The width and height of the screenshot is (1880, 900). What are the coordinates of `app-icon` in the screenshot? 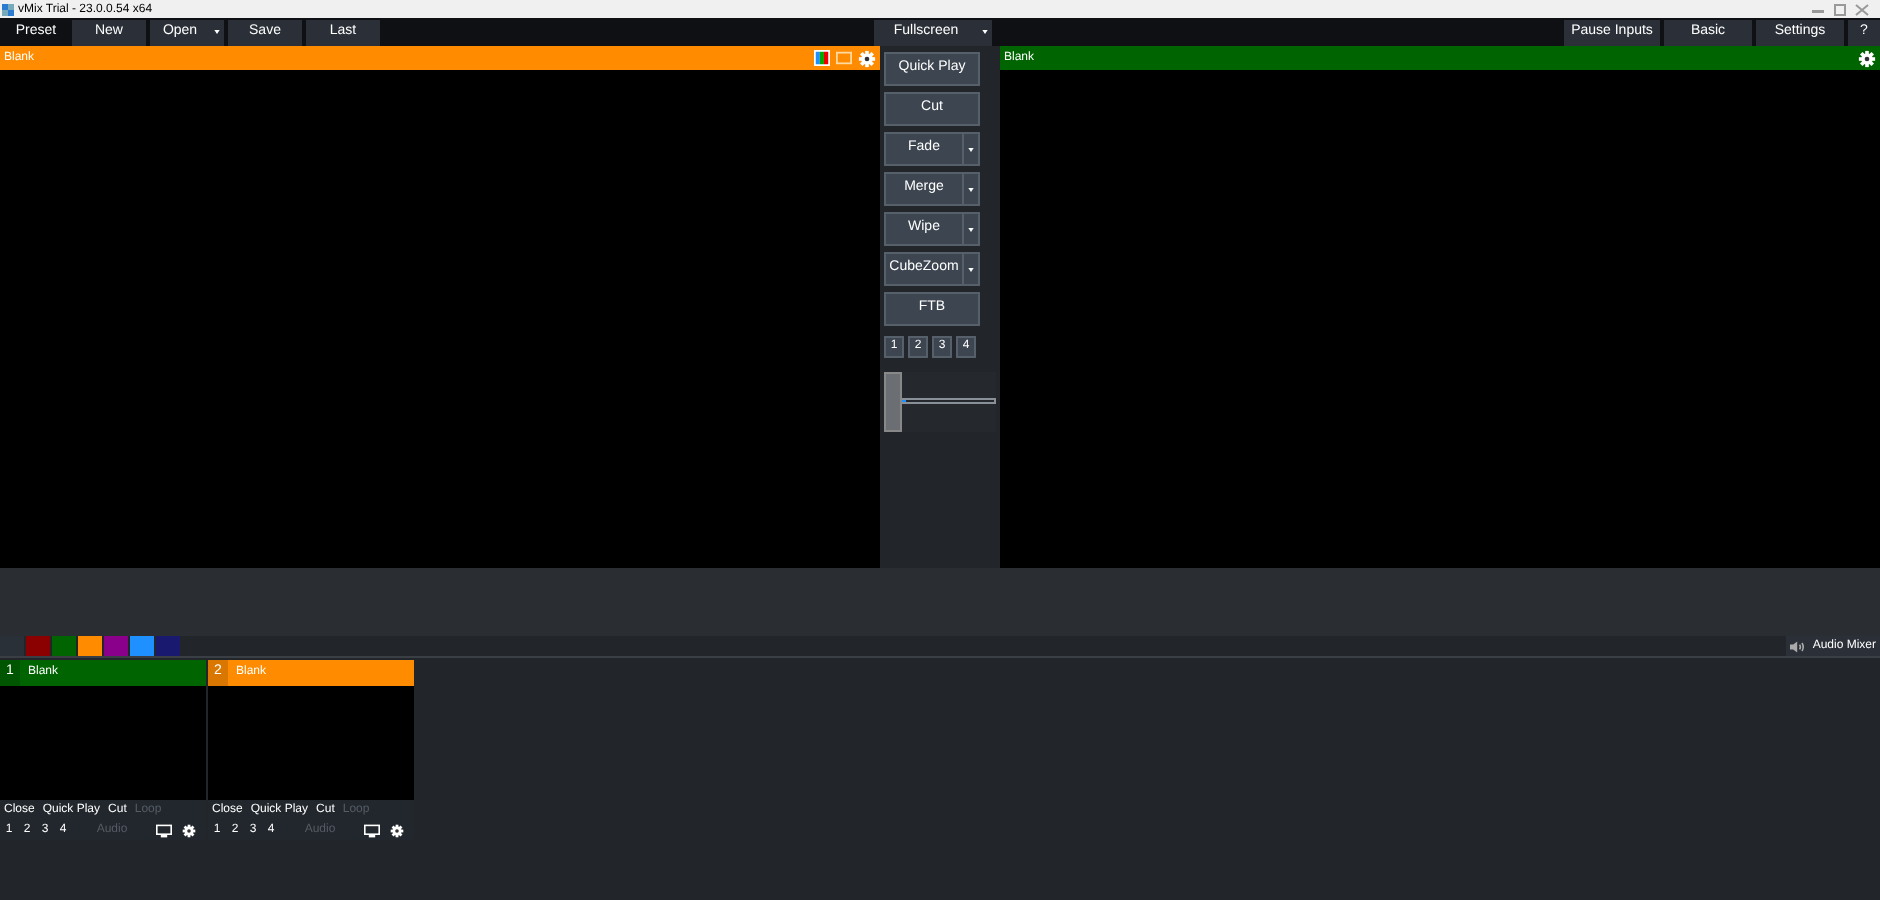 It's located at (8, 9).